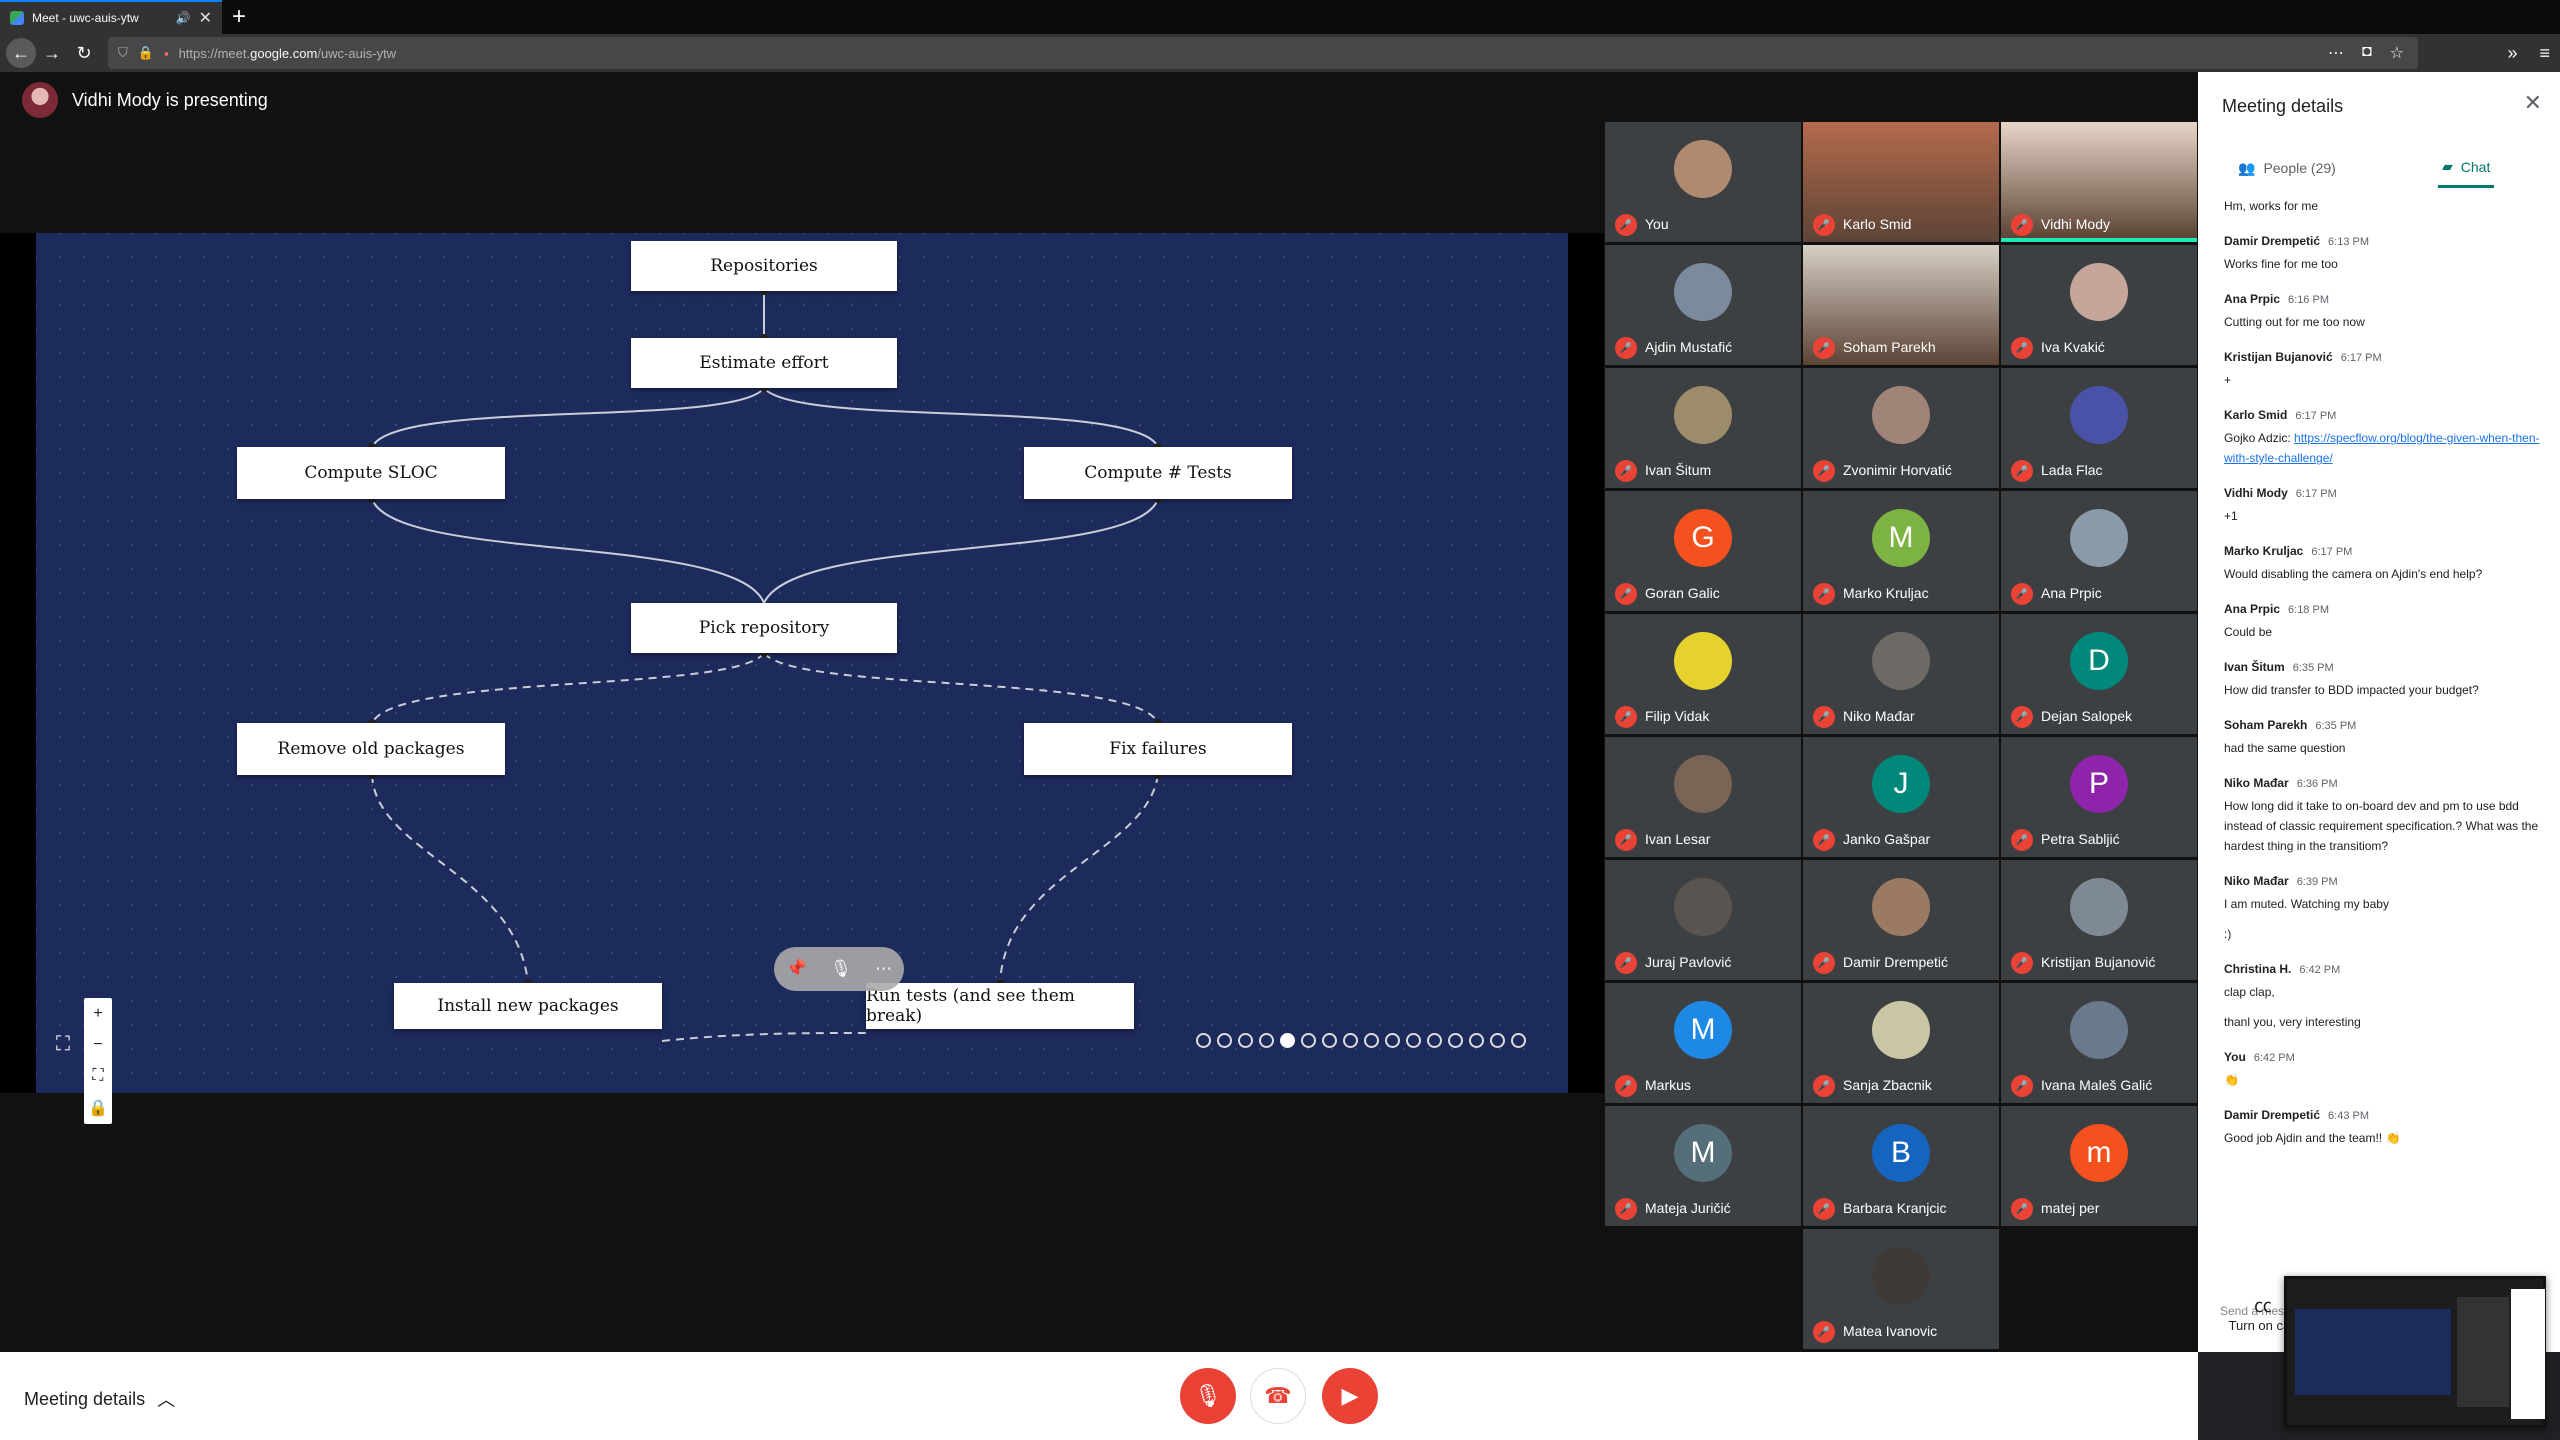 This screenshot has height=1440, width=2560. What do you see at coordinates (1000, 1006) in the screenshot?
I see `node-run-tests: Run tests (and see them break)` at bounding box center [1000, 1006].